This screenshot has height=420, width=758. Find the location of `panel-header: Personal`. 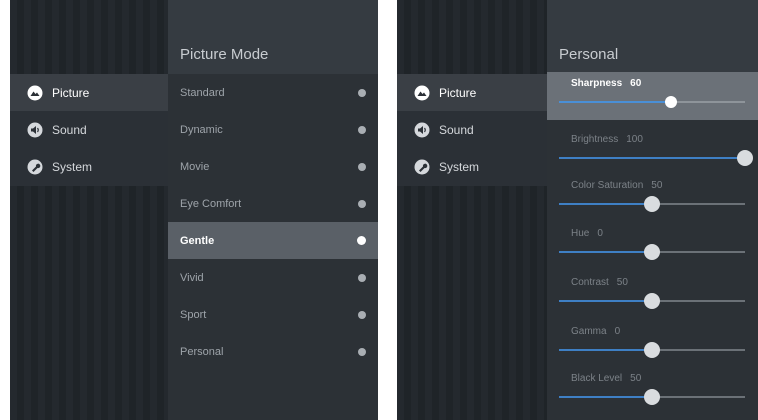

panel-header: Personal is located at coordinates (652, 37).